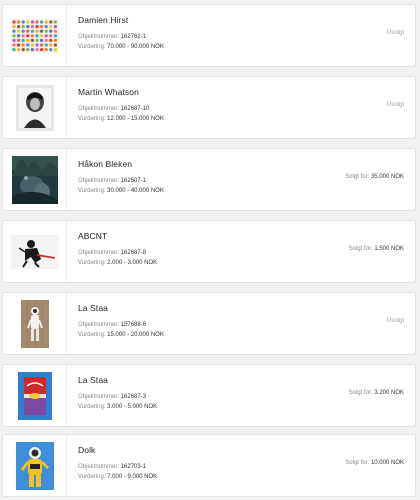  Describe the element at coordinates (118, 477) in the screenshot. I see `valuation-line: Vurdering: 7.000 - 9.000 NOK` at that location.